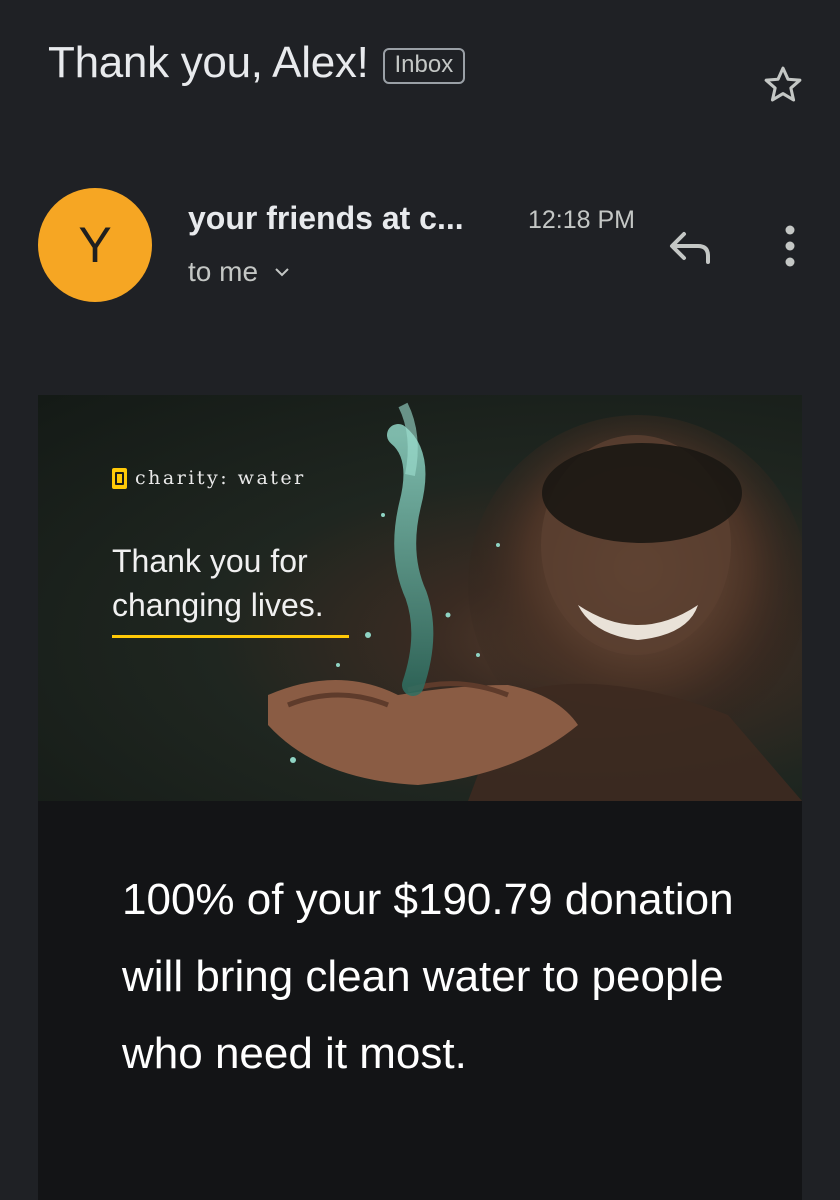  I want to click on brand-name: charity: water, so click(220, 478).